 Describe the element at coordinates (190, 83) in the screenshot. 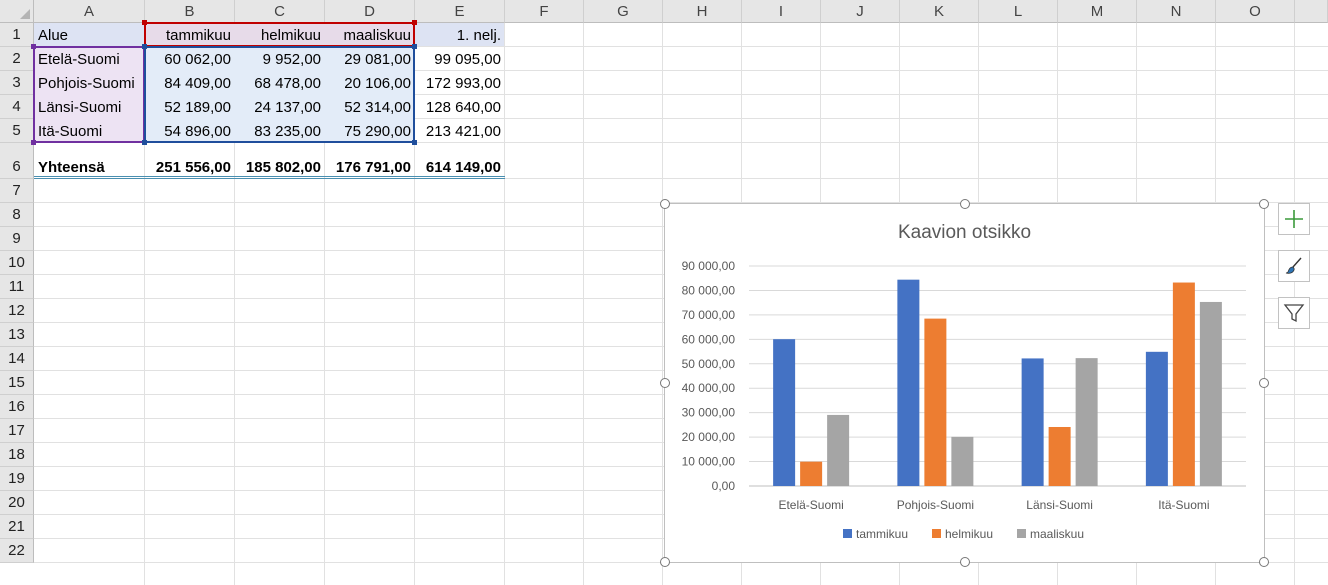

I see `cell-b3: 84 409,00` at that location.